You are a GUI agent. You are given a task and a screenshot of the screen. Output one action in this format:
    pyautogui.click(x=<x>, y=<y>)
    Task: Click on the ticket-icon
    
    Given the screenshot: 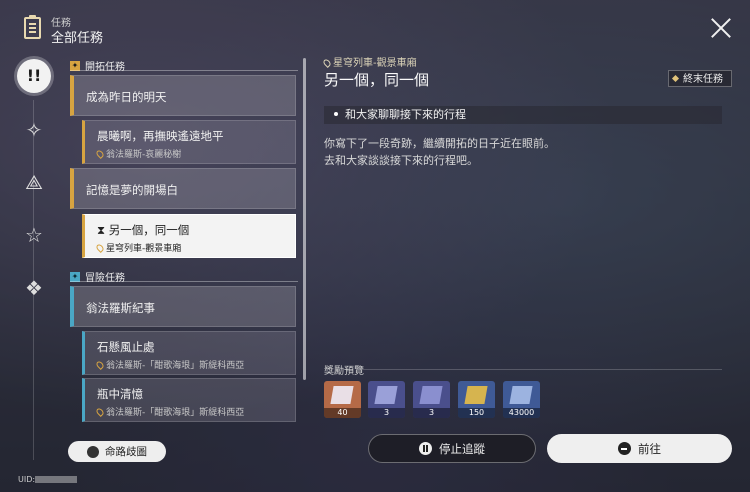 What is the action you would take?
    pyautogui.click(x=476, y=395)
    